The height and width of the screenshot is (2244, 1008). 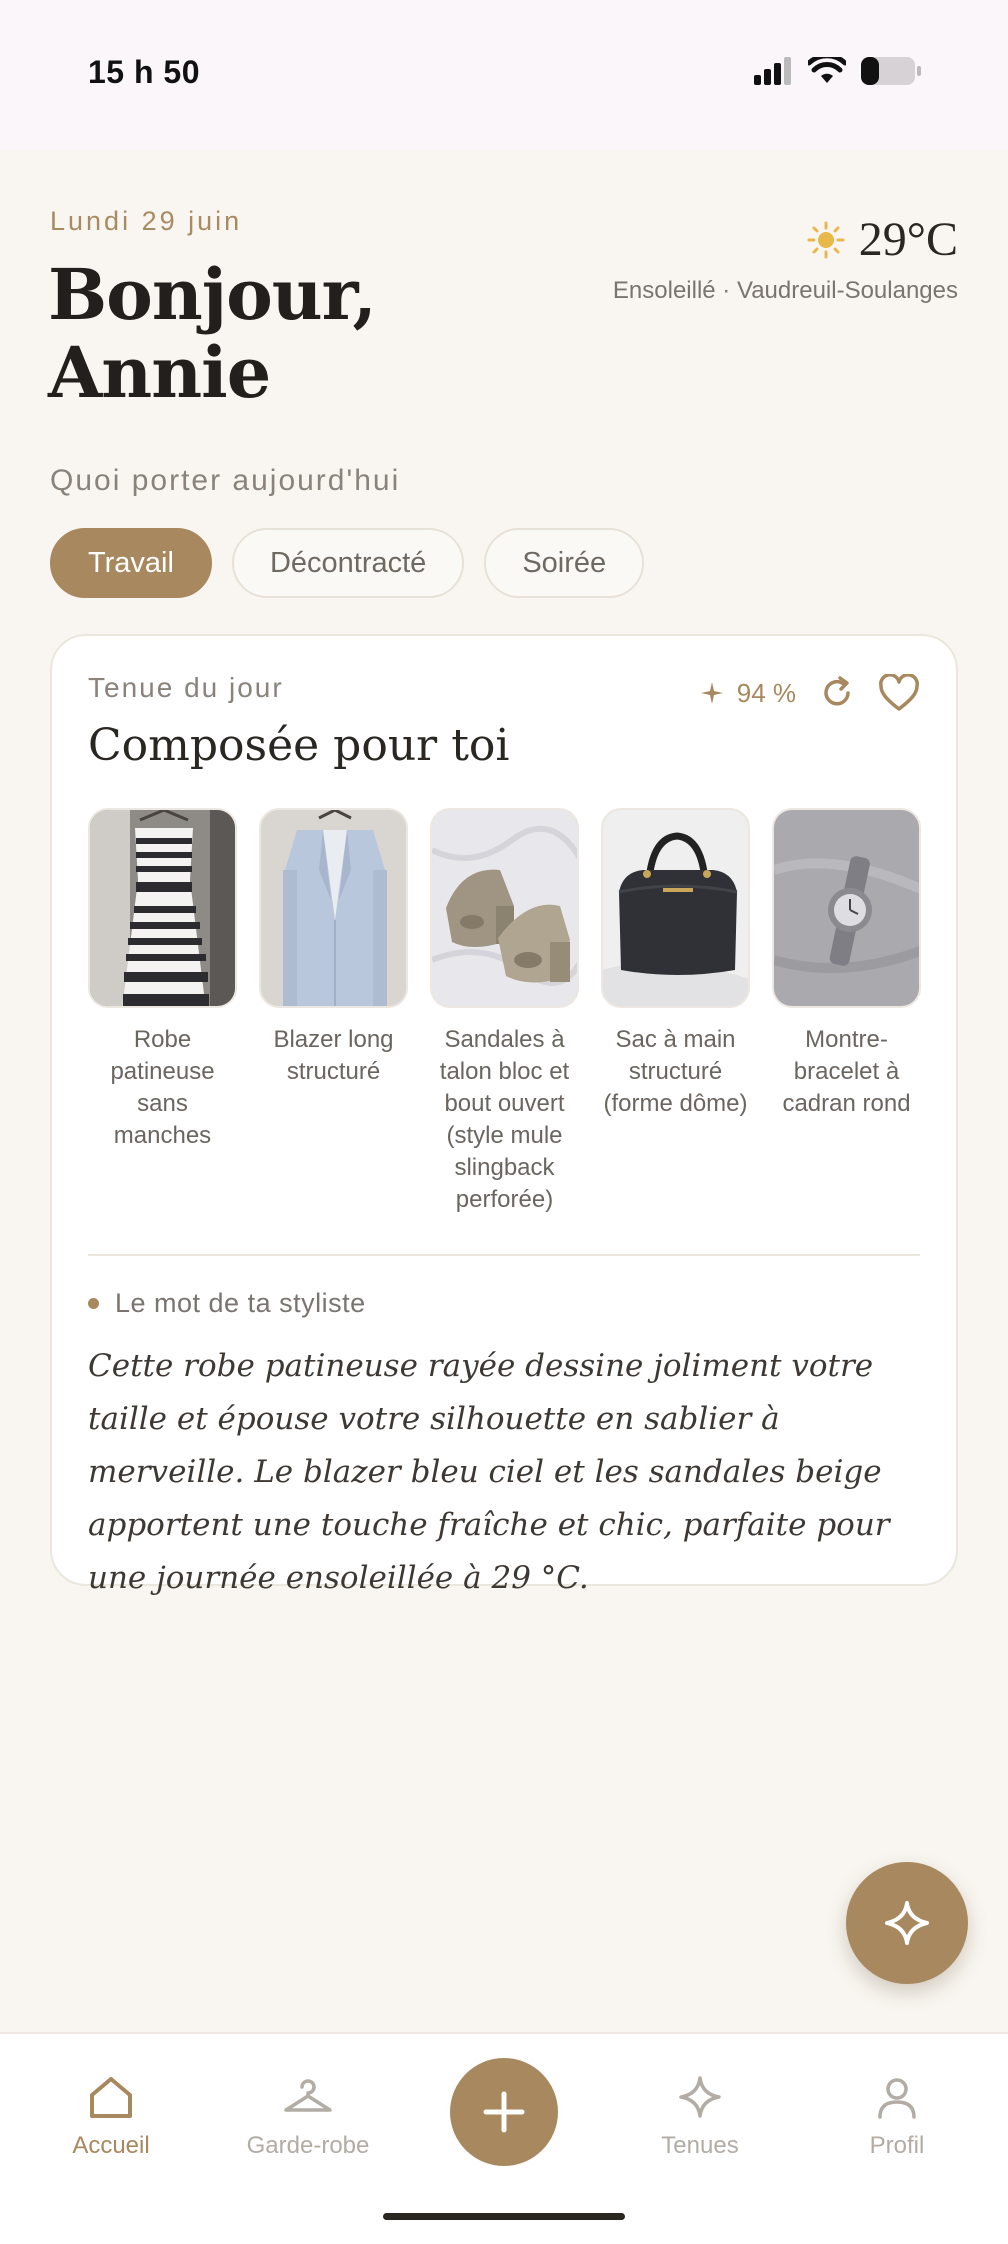 What do you see at coordinates (675, 908) in the screenshot?
I see `item-photo-handbag` at bounding box center [675, 908].